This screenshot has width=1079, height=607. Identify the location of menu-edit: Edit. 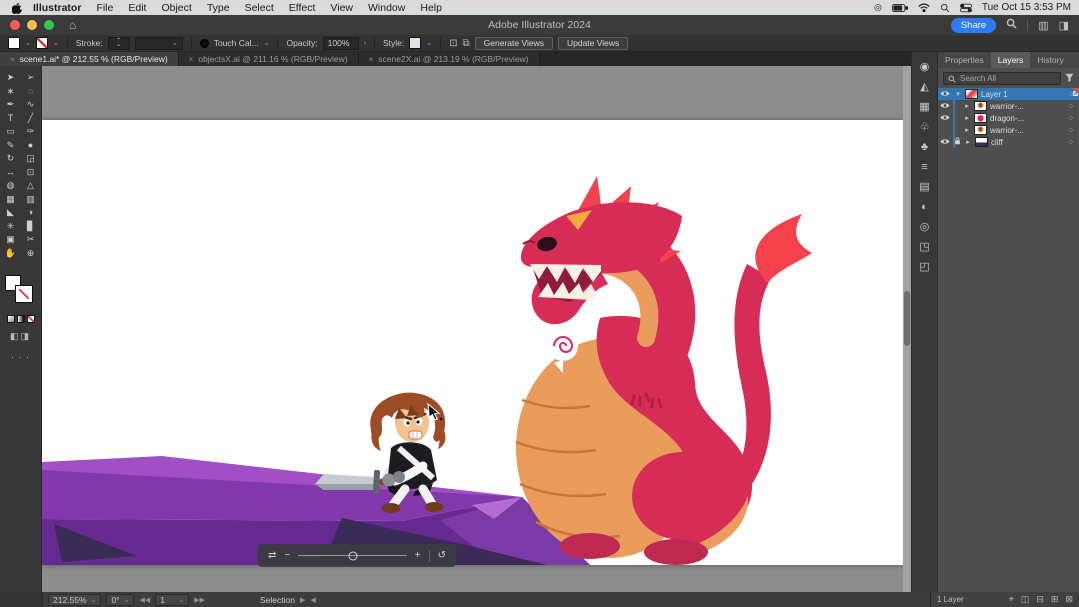
(137, 8).